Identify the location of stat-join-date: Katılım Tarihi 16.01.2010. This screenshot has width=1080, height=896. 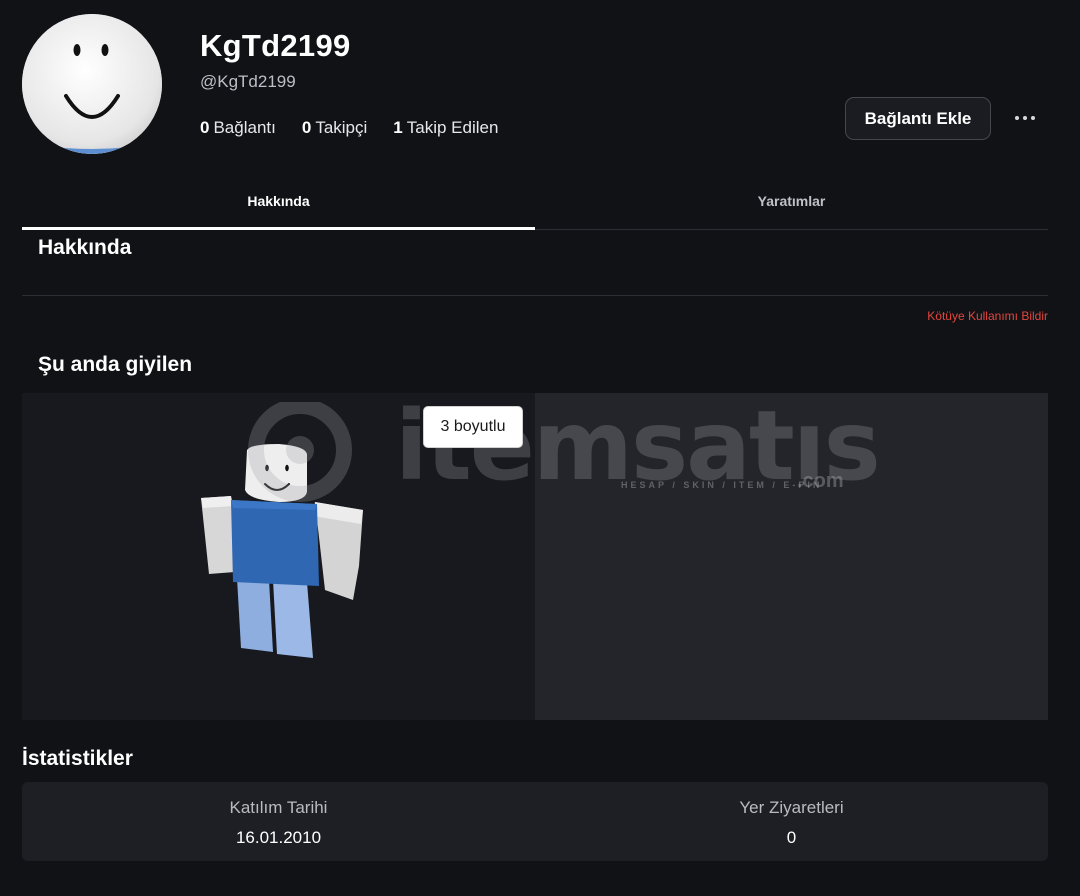
(278, 821).